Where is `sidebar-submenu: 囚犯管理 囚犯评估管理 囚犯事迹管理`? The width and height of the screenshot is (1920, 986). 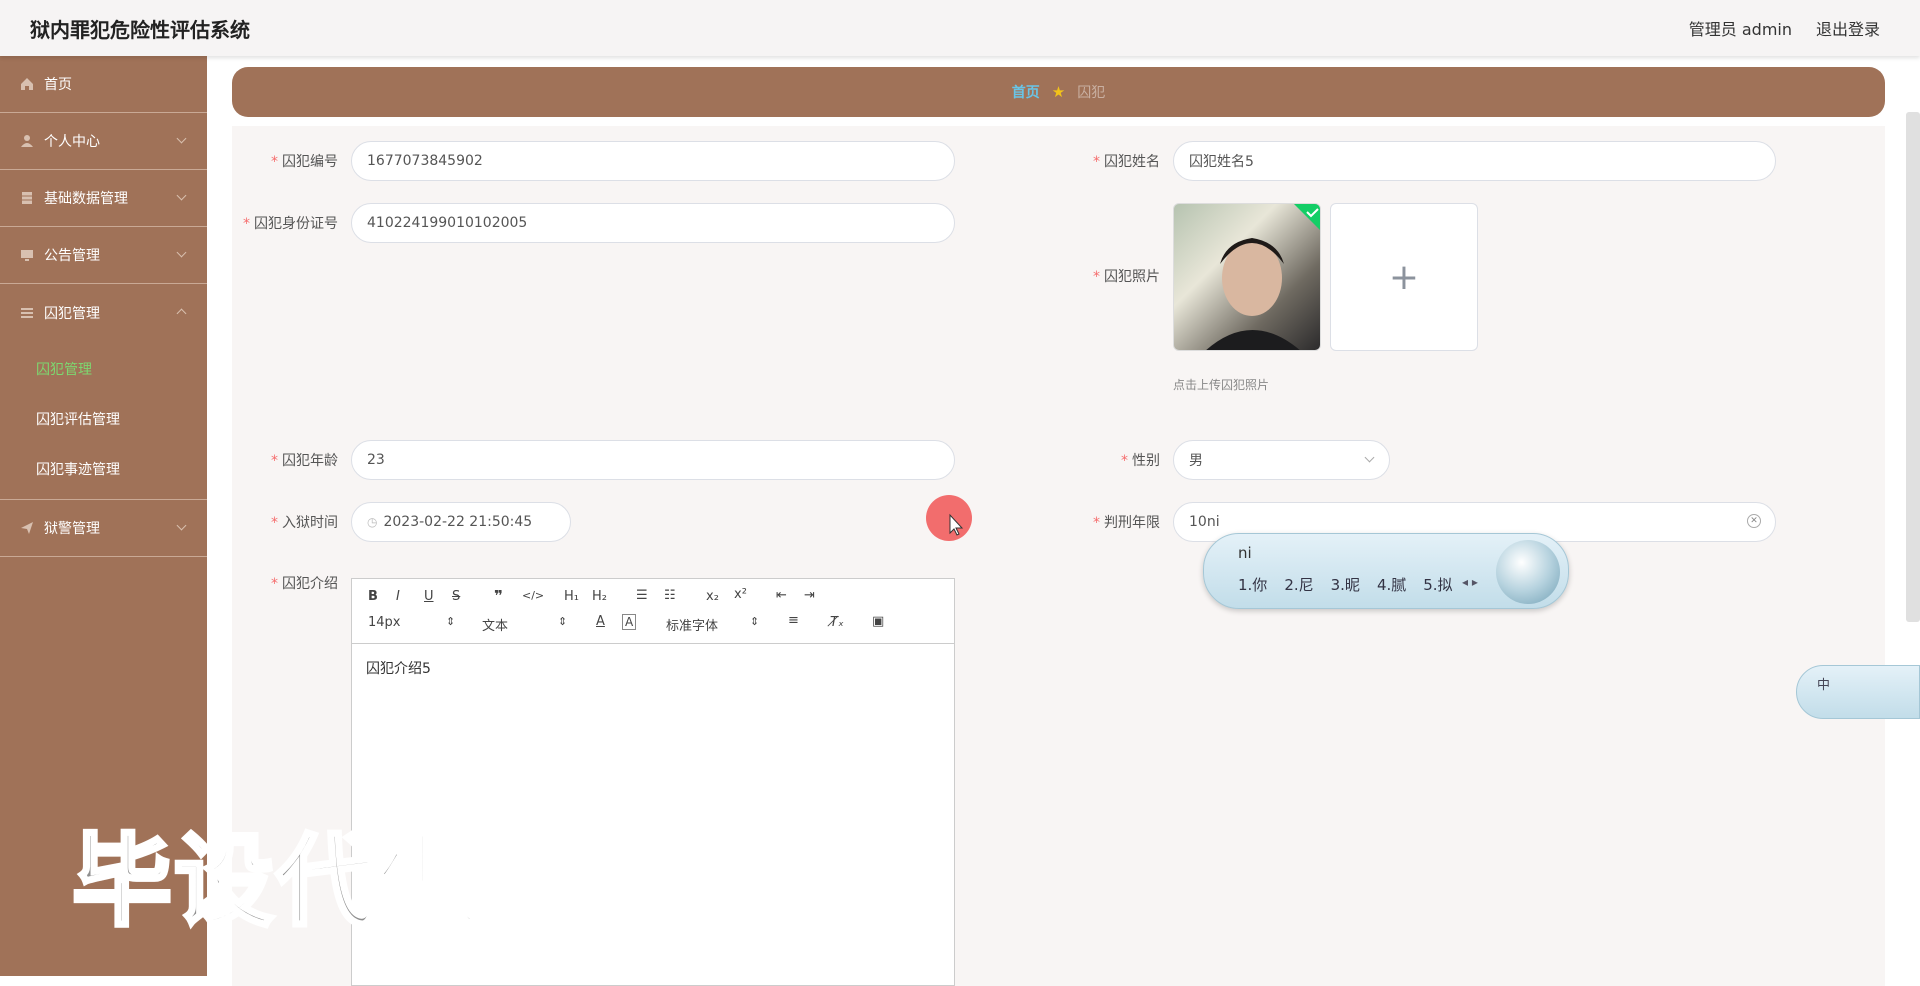 sidebar-submenu: 囚犯管理 囚犯评估管理 囚犯事迹管理 is located at coordinates (103, 420).